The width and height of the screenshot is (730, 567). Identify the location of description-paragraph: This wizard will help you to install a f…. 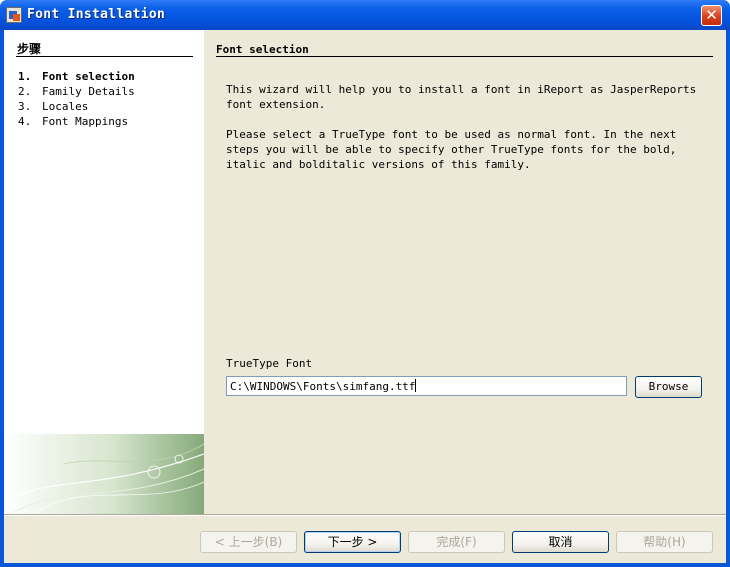
(461, 97).